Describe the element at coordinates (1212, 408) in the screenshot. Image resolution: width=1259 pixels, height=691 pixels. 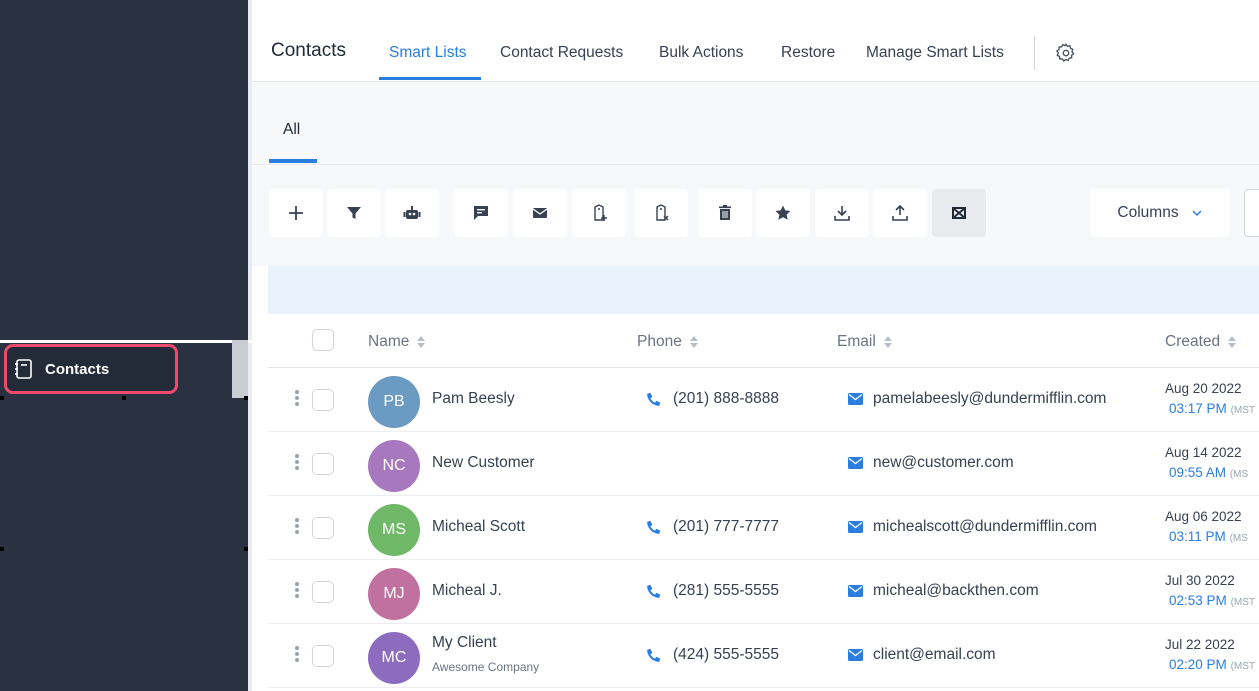
I see `created-time: 03:17 PM (MST` at that location.